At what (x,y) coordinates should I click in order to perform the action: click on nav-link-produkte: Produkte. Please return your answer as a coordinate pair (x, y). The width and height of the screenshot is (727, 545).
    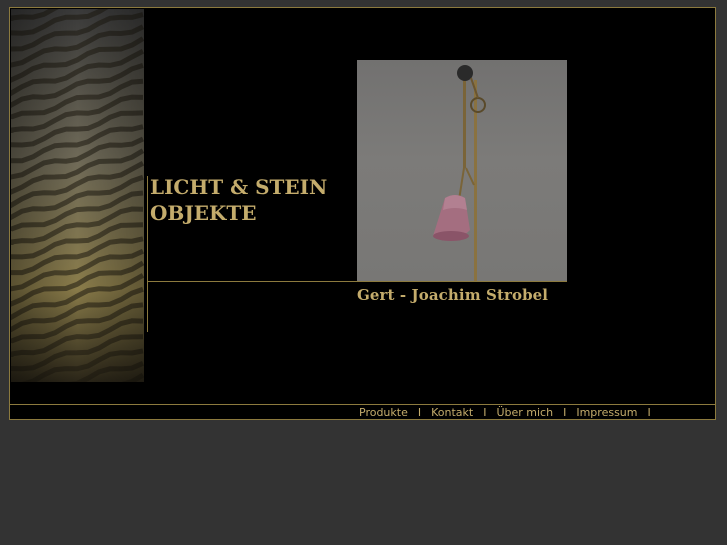
    Looking at the image, I should click on (383, 412).